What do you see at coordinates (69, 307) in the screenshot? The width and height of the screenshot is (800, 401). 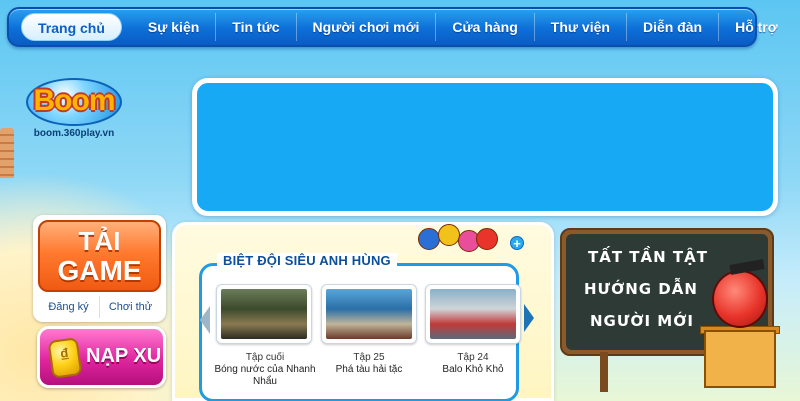 I see `register-link: Đăng ký` at bounding box center [69, 307].